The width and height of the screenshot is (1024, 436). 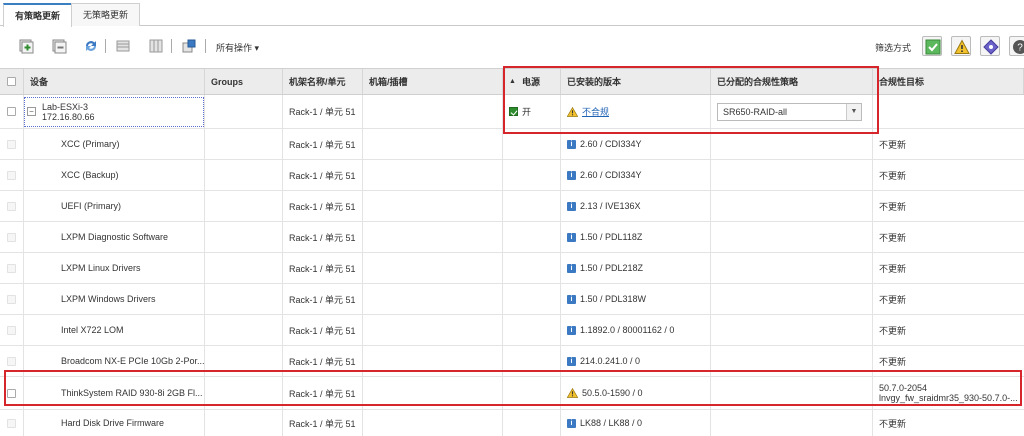 What do you see at coordinates (68, 116) in the screenshot?
I see `device-ip: 172.16.80.66` at bounding box center [68, 116].